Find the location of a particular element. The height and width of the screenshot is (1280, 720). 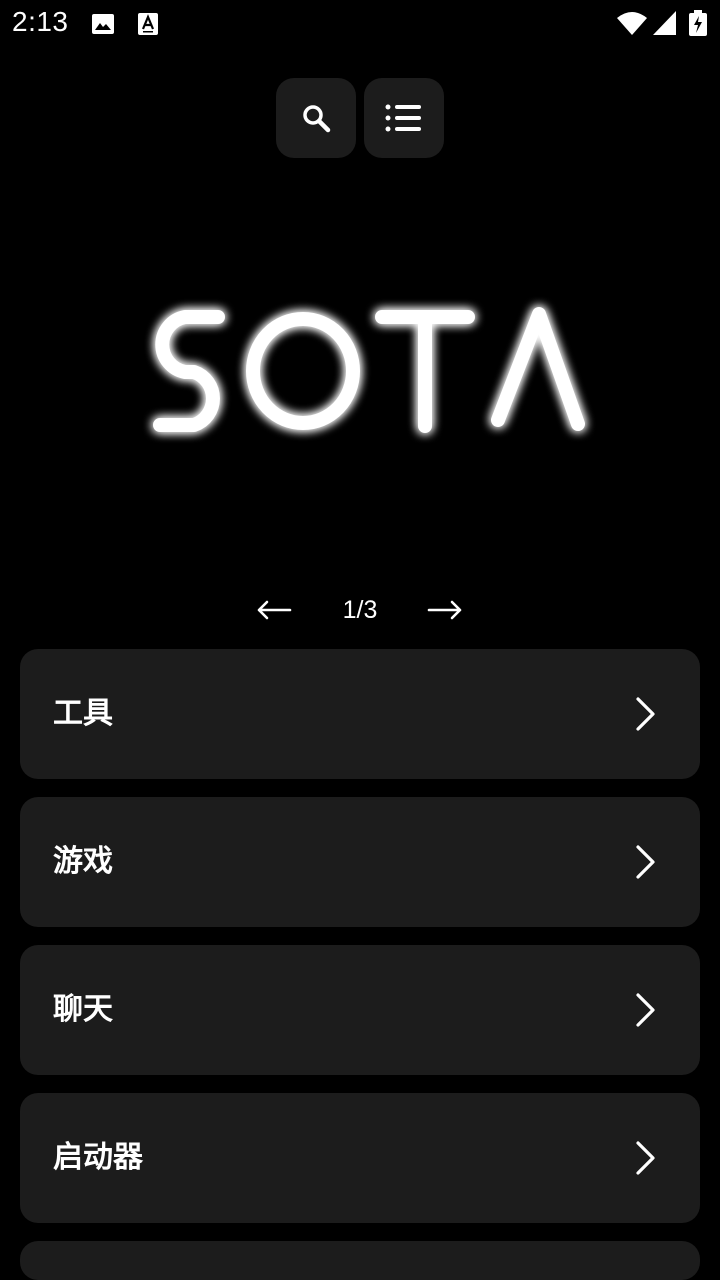

battery-charging-icon is located at coordinates (698, 23).